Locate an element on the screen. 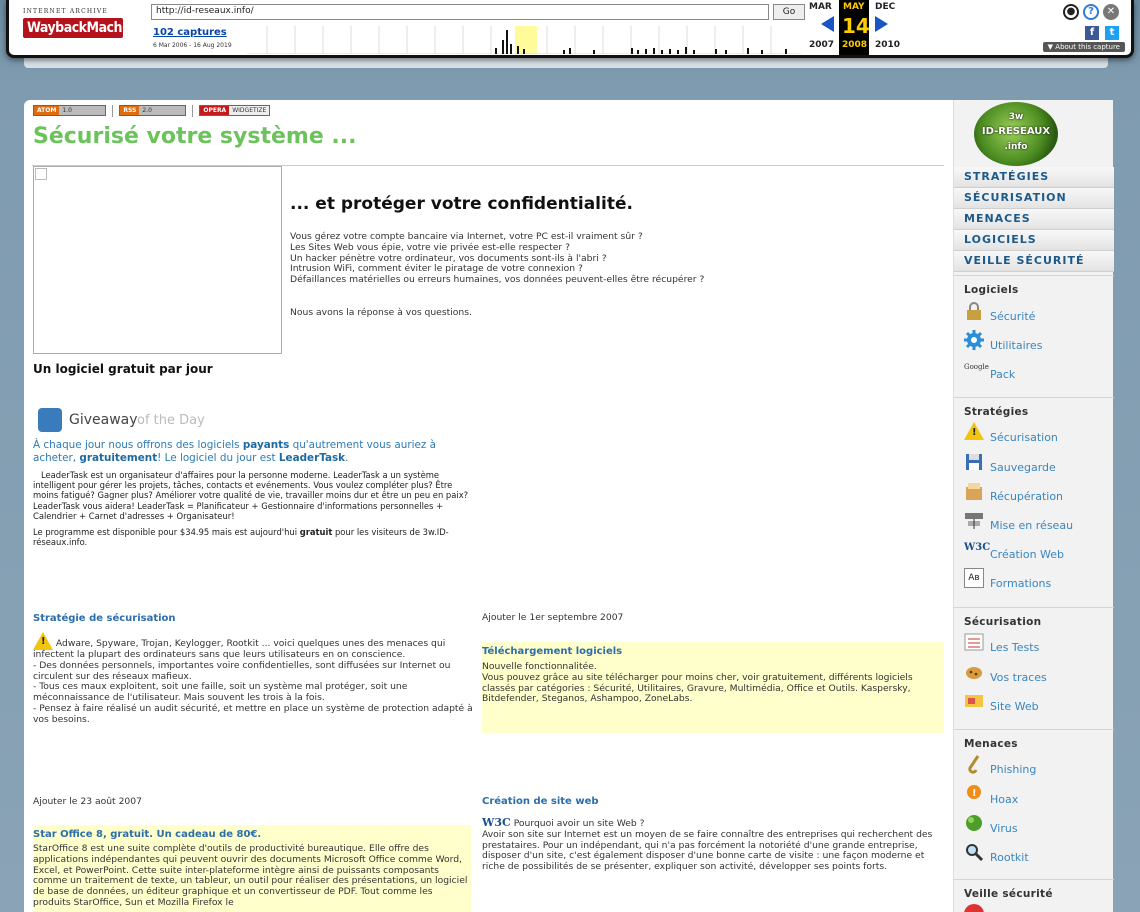 The height and width of the screenshot is (912, 1140). lead-text: Pourquoi avoir un site Web ? is located at coordinates (579, 823).